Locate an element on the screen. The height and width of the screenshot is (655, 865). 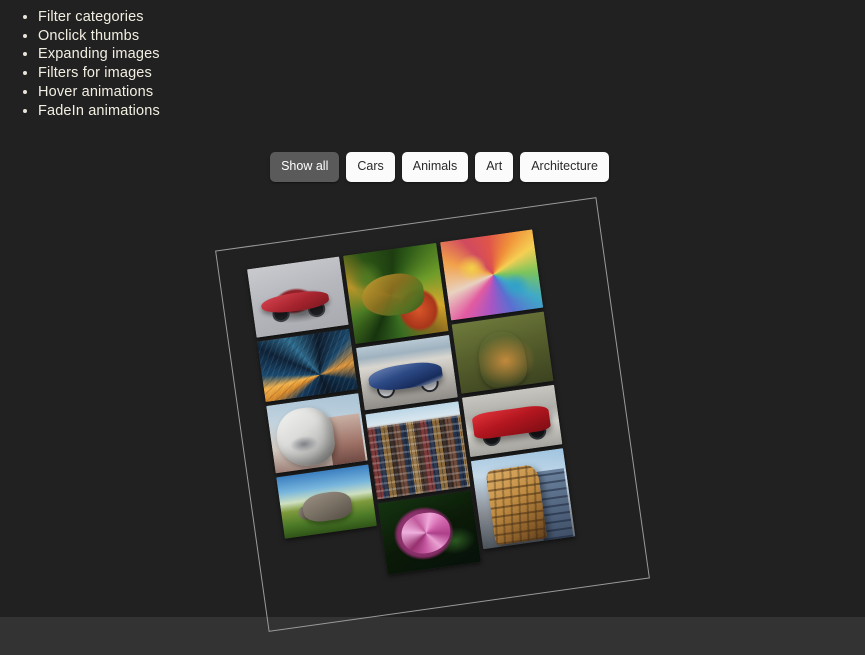
gallery-thumb-car-red-muscle: Red muscle car on pale concrete is located at coordinates (512, 421).